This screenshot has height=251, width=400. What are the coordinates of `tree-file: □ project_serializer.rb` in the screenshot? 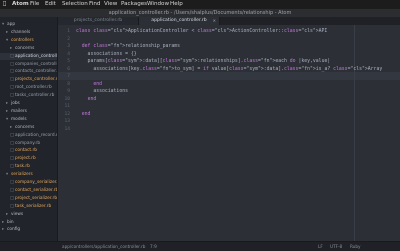 It's located at (28, 198).